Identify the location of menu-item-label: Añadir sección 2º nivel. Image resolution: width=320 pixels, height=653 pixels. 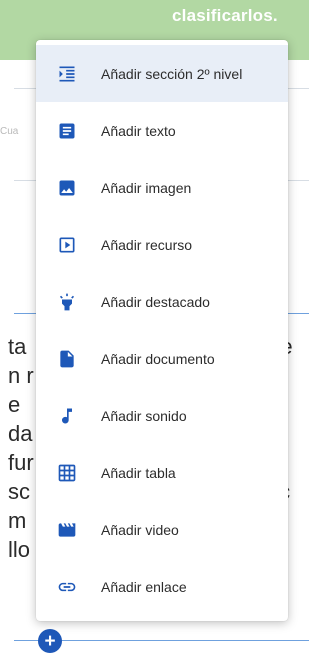
(172, 73).